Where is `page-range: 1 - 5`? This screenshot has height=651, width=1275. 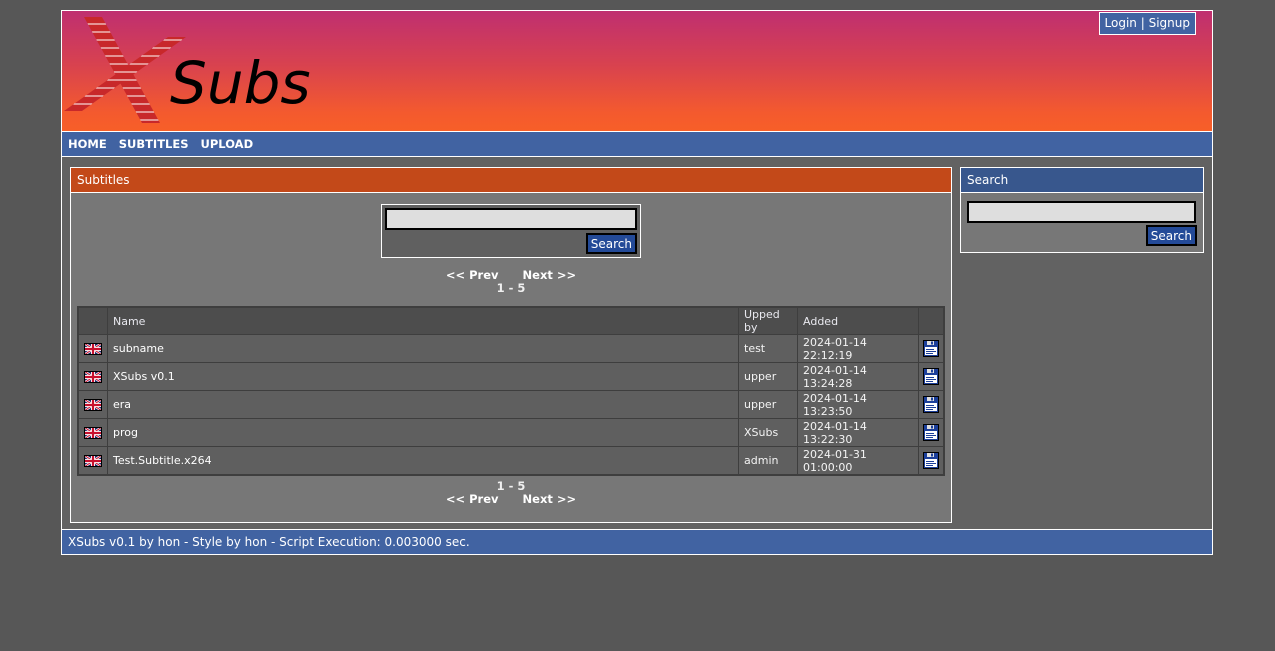 page-range: 1 - 5 is located at coordinates (511, 288).